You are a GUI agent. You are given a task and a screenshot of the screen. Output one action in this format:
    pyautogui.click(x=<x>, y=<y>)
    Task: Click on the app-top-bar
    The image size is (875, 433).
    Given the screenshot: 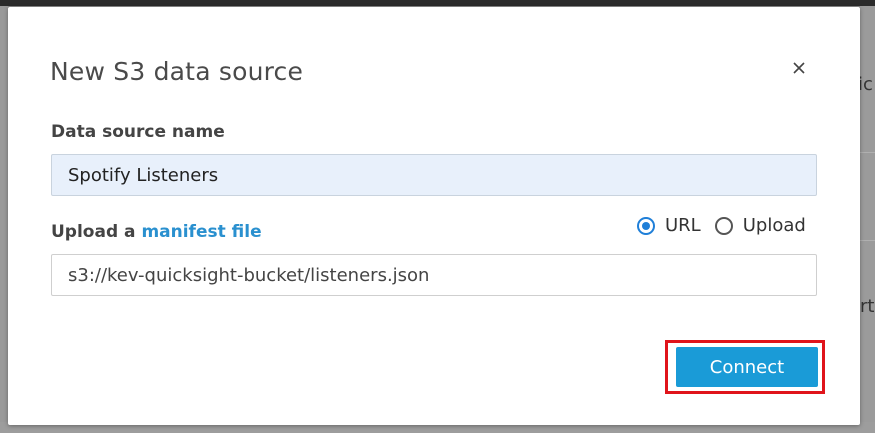 What is the action you would take?
    pyautogui.click(x=437, y=3)
    